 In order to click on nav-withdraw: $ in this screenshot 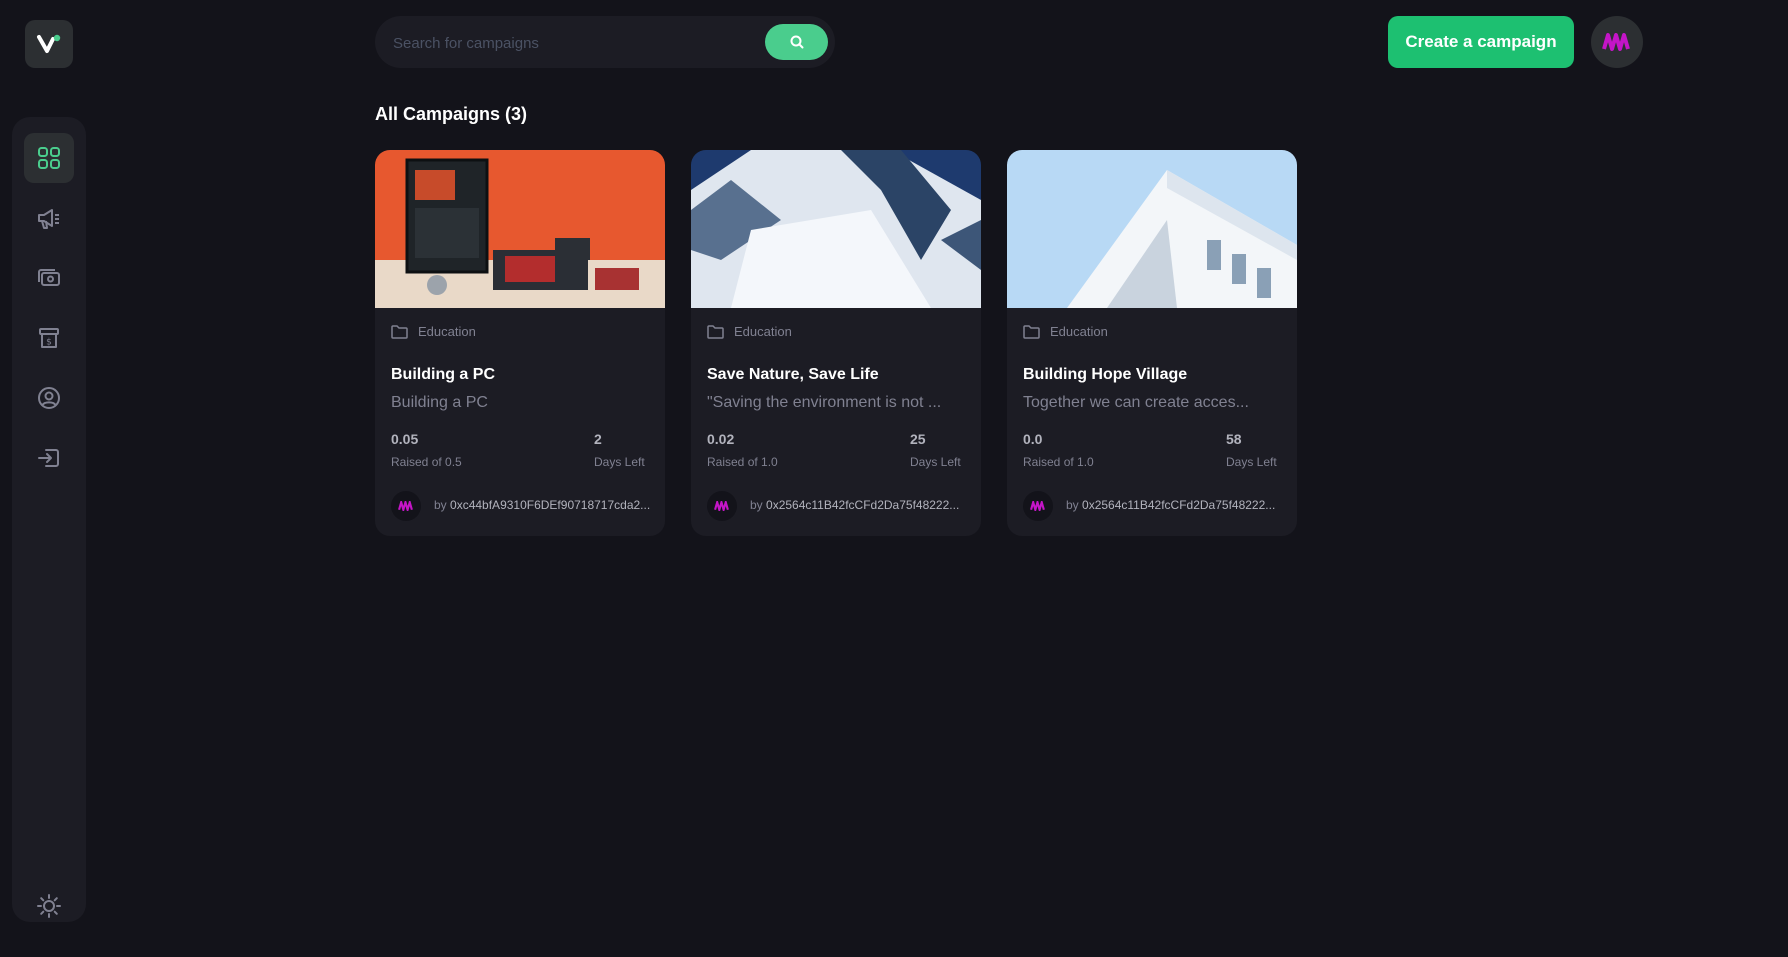, I will do `click(49, 338)`.